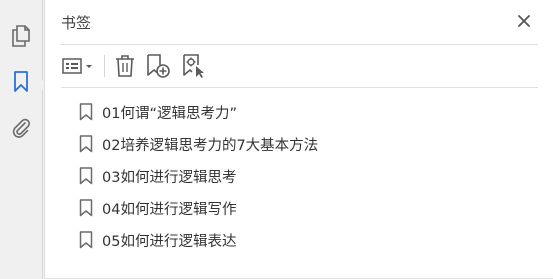  I want to click on bookmark-item: 01何谓“逻辑思考力”, so click(308, 112).